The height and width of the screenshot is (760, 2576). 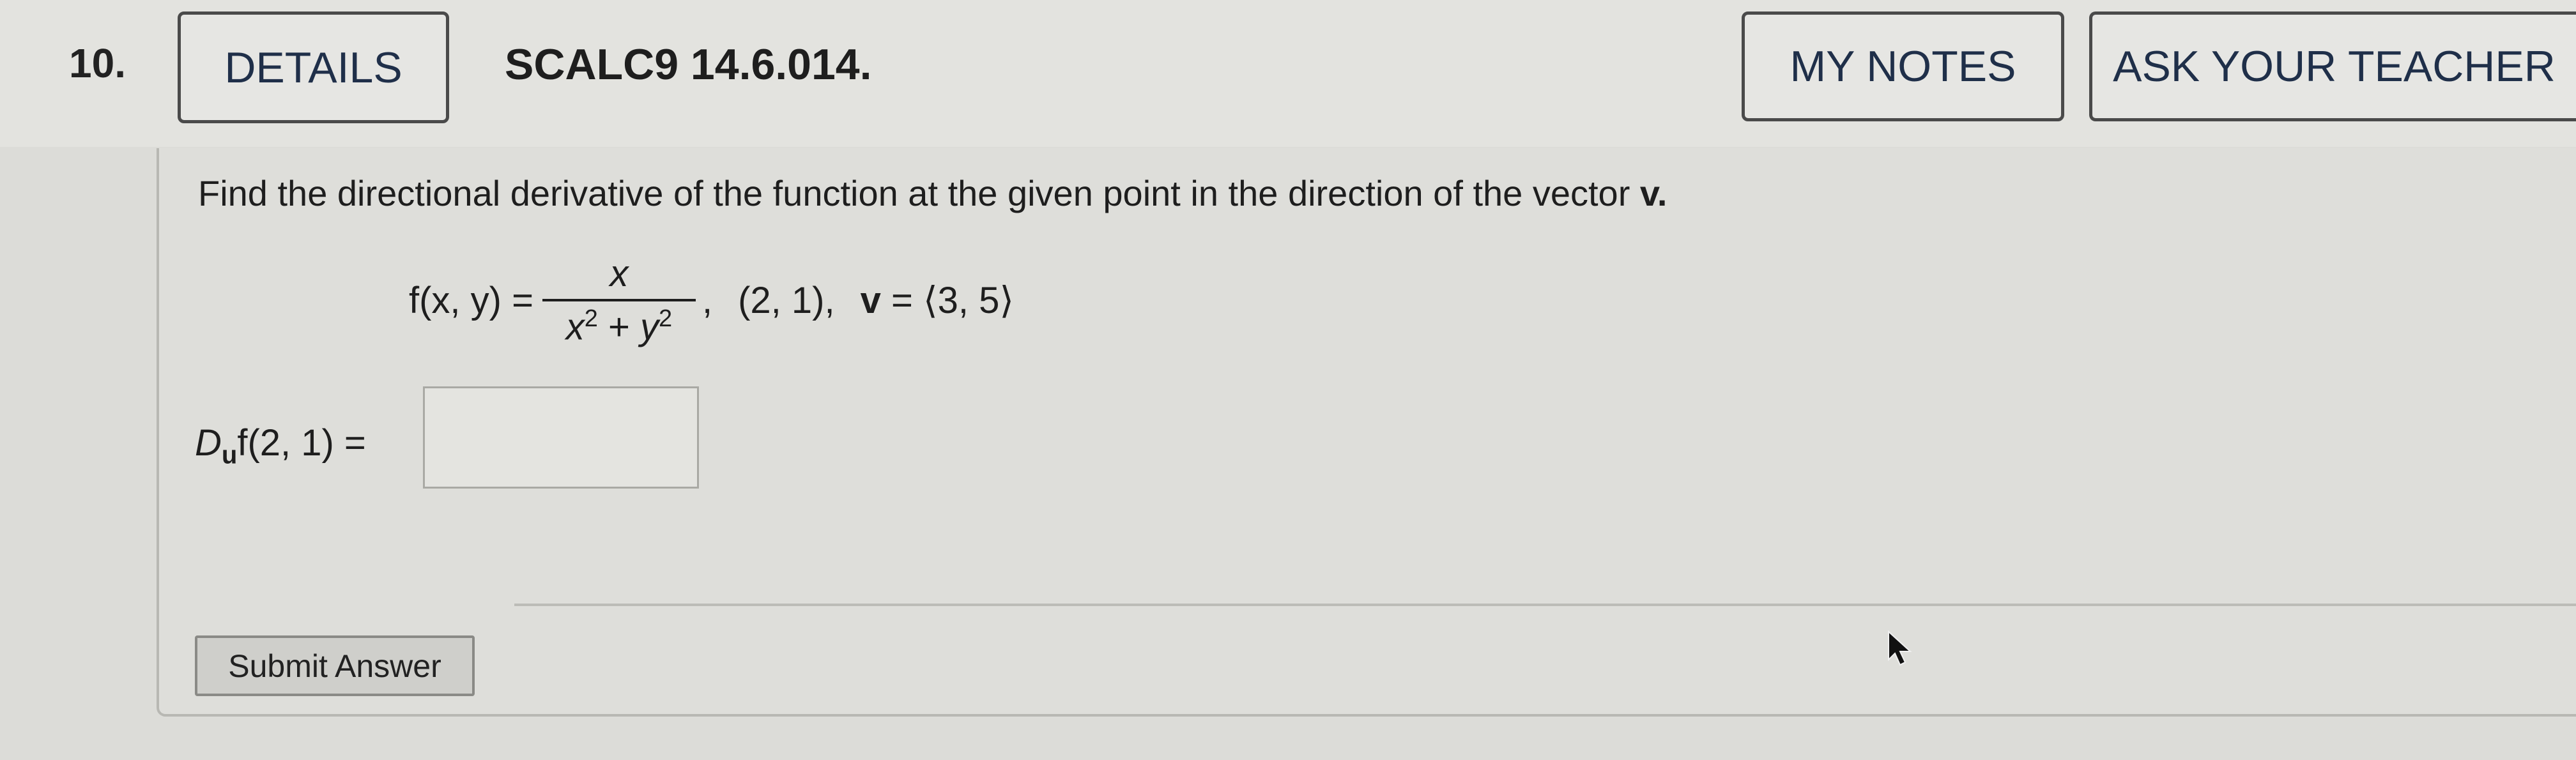 What do you see at coordinates (688, 64) in the screenshot?
I see `problem-code: SCALC9 14.6.014.` at bounding box center [688, 64].